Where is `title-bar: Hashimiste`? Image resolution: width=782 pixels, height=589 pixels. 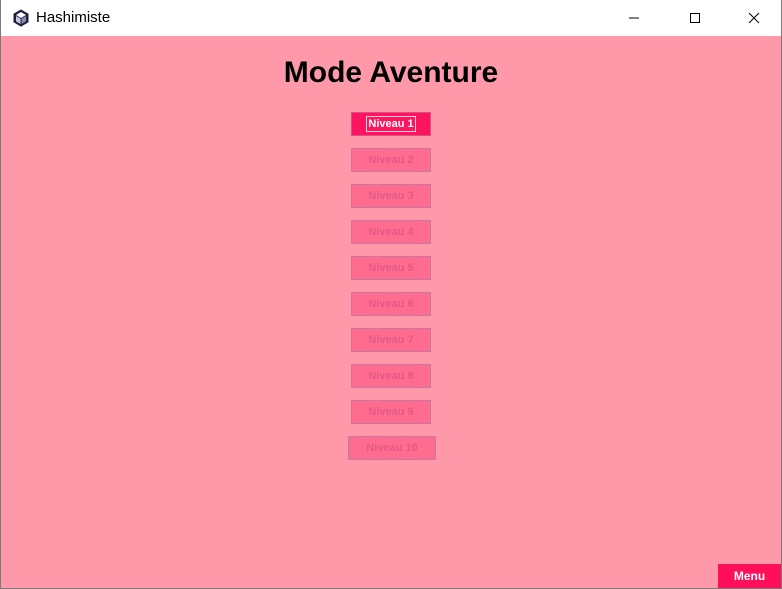 title-bar: Hashimiste is located at coordinates (391, 18).